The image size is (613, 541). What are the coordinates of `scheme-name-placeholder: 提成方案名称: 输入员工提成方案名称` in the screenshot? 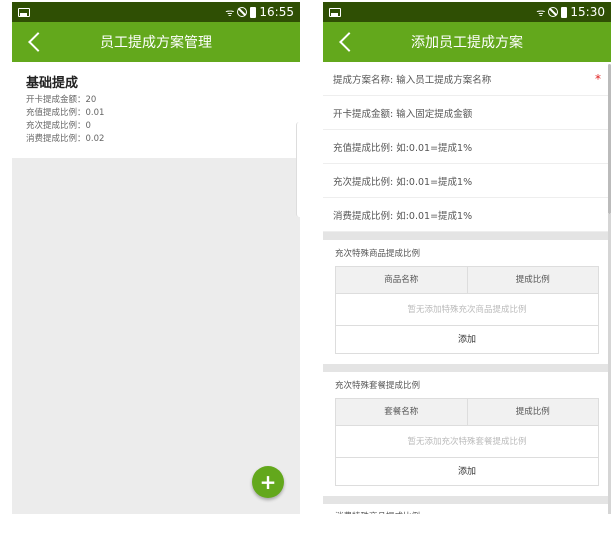 It's located at (412, 80).